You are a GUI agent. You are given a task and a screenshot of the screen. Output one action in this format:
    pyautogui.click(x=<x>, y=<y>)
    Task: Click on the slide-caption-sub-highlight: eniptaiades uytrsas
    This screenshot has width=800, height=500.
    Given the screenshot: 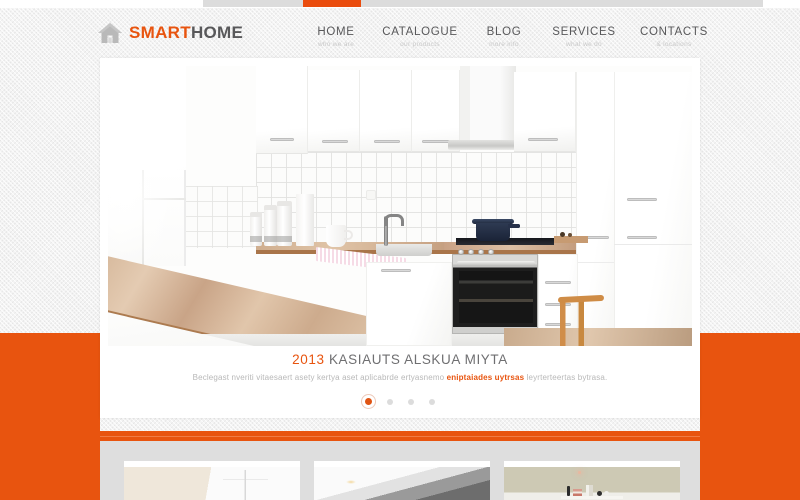 What is the action you would take?
    pyautogui.click(x=486, y=377)
    